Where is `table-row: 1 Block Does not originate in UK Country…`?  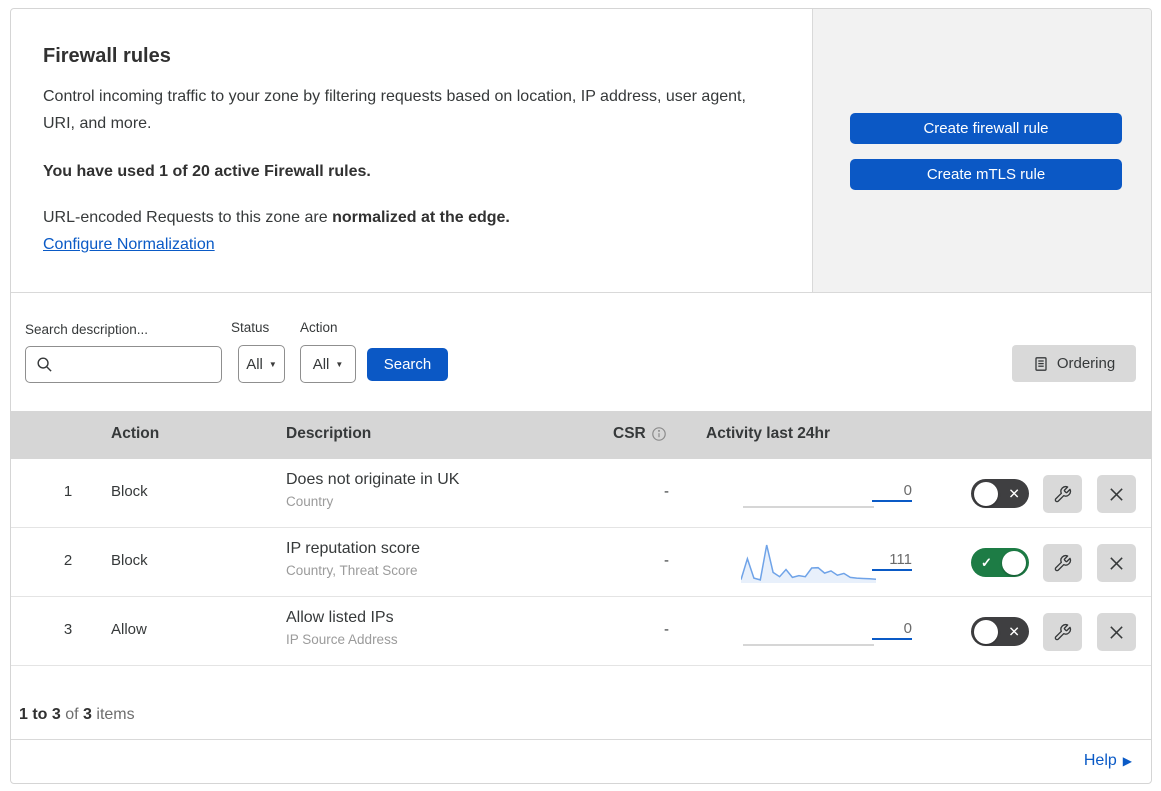 table-row: 1 Block Does not originate in UK Country… is located at coordinates (581, 493).